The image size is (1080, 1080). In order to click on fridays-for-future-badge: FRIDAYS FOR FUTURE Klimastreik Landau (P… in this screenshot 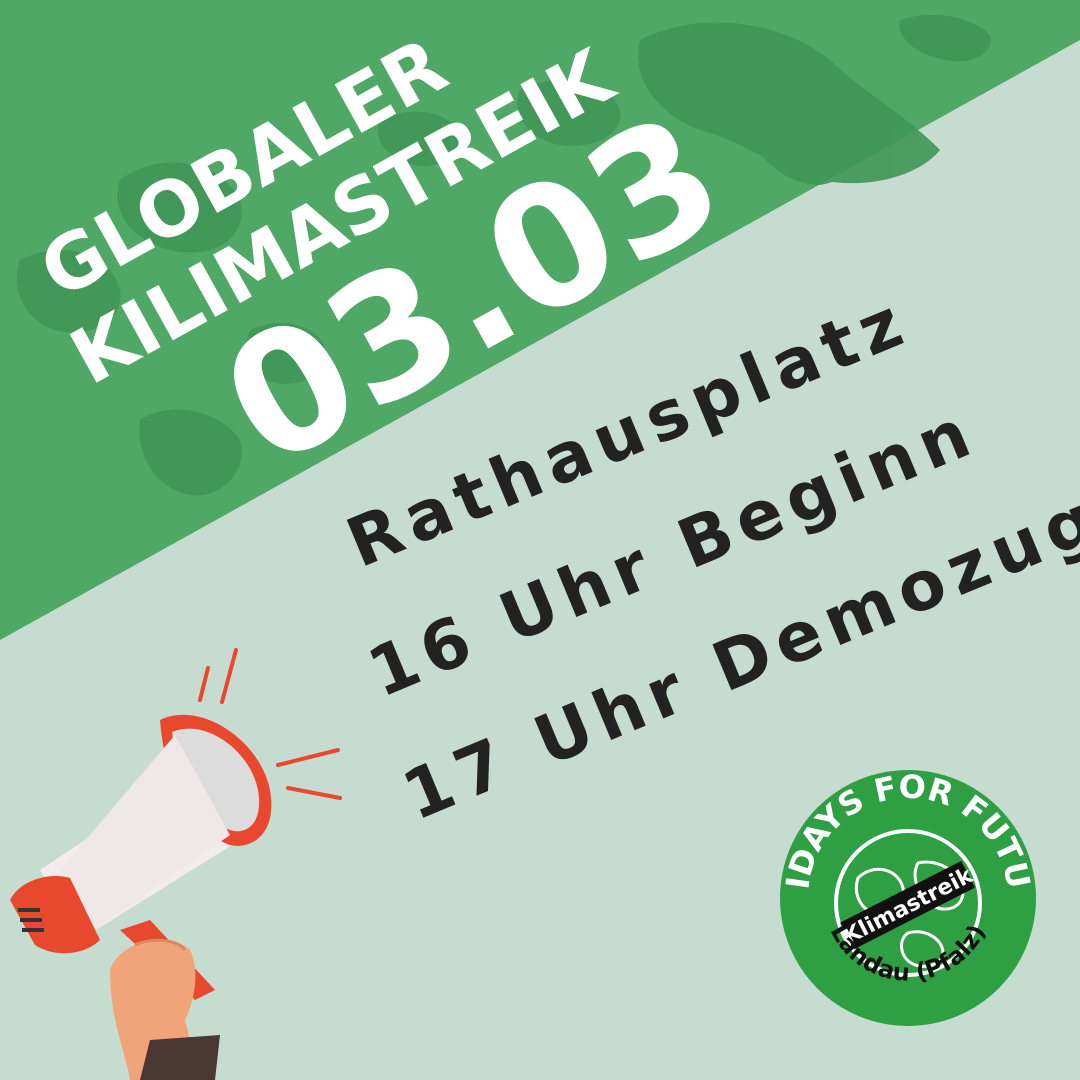, I will do `click(908, 897)`.